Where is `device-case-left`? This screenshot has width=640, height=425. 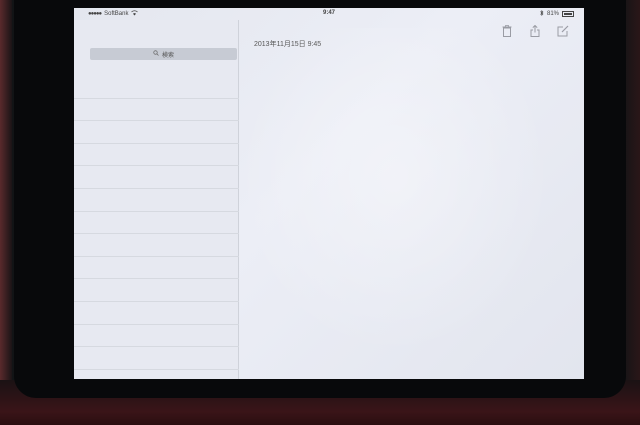 device-case-left is located at coordinates (6, 212).